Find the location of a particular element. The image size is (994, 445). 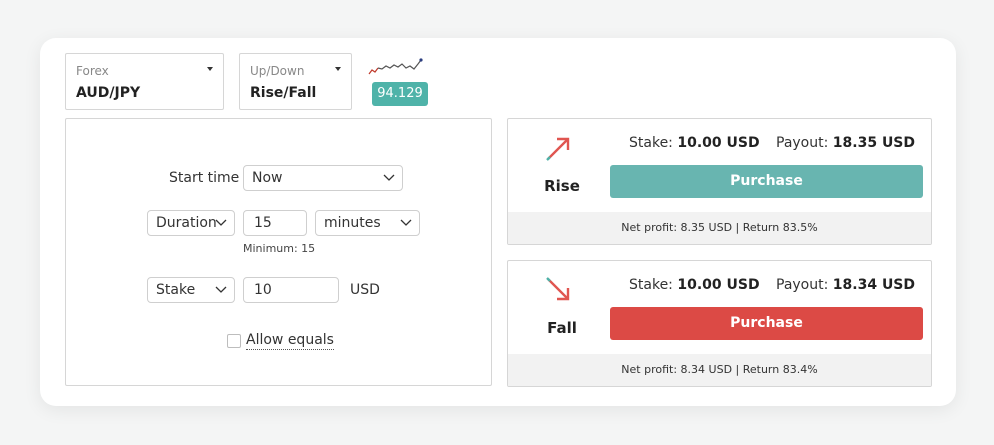

arrow-up-right-icon is located at coordinates (558, 149).